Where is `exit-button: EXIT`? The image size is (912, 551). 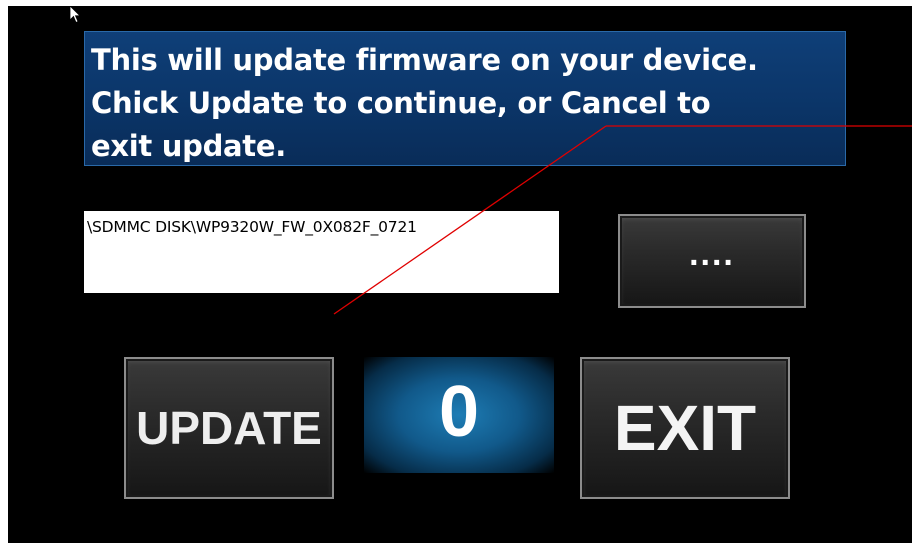
exit-button: EXIT is located at coordinates (685, 428).